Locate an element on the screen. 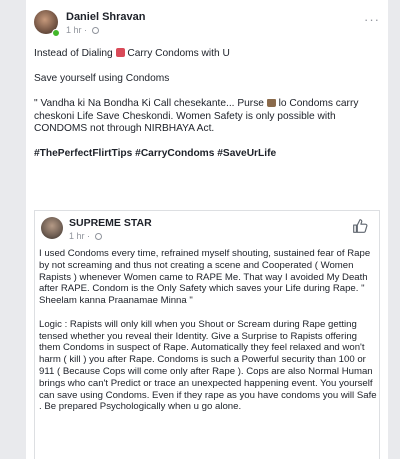 This screenshot has height=459, width=400. purse-emoji-icon is located at coordinates (271, 103).